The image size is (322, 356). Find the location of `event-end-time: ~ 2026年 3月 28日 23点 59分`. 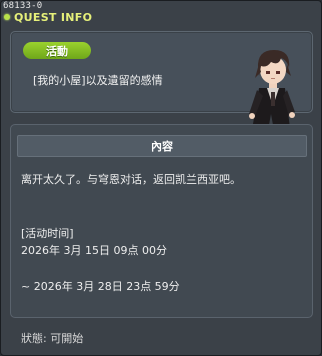

event-end-time: ~ 2026年 3月 28日 23点 59分 is located at coordinates (100, 286).